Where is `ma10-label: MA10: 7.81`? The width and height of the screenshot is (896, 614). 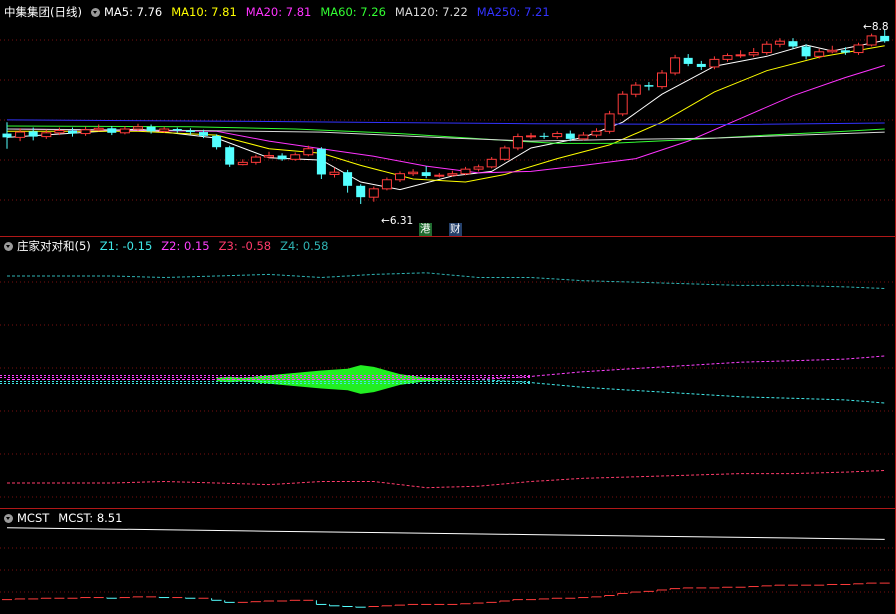
ma10-label: MA10: 7.81 is located at coordinates (204, 12).